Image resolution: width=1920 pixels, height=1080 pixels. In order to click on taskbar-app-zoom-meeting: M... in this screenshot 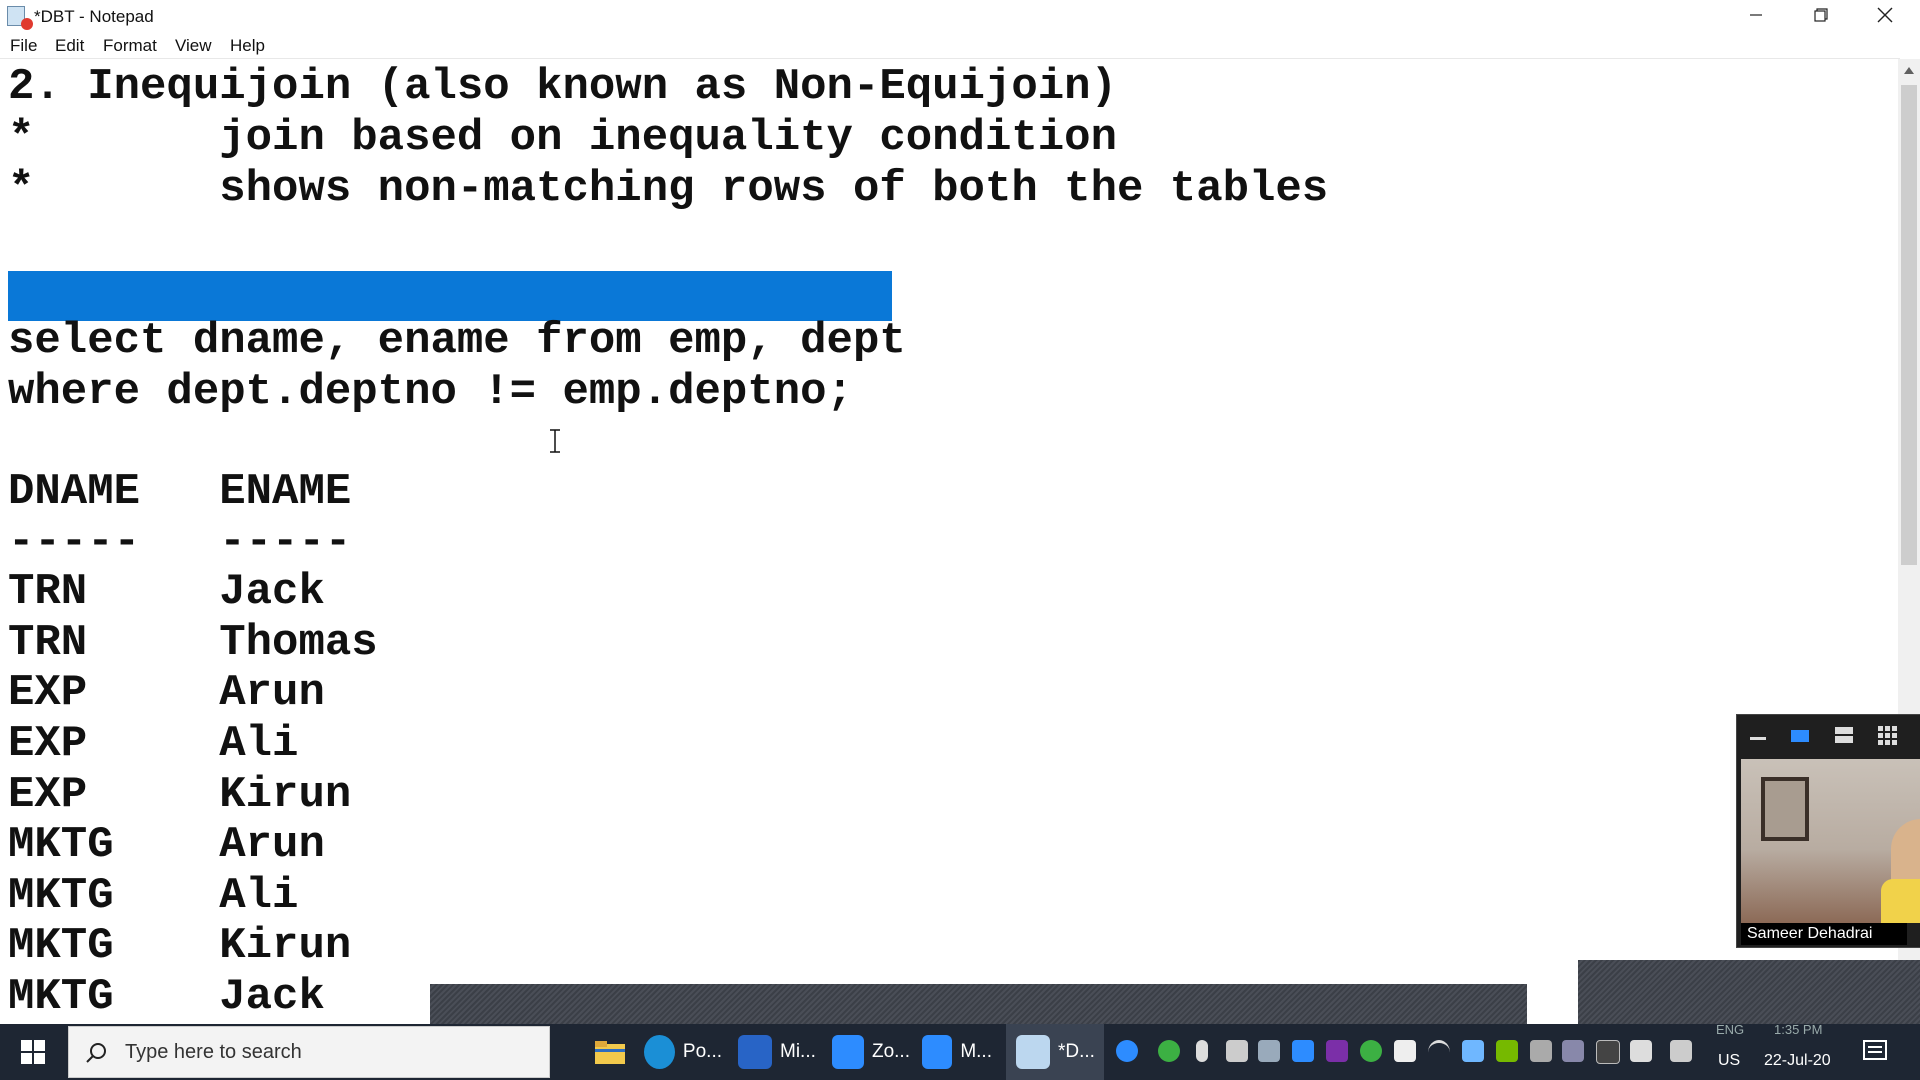, I will do `click(957, 1052)`.